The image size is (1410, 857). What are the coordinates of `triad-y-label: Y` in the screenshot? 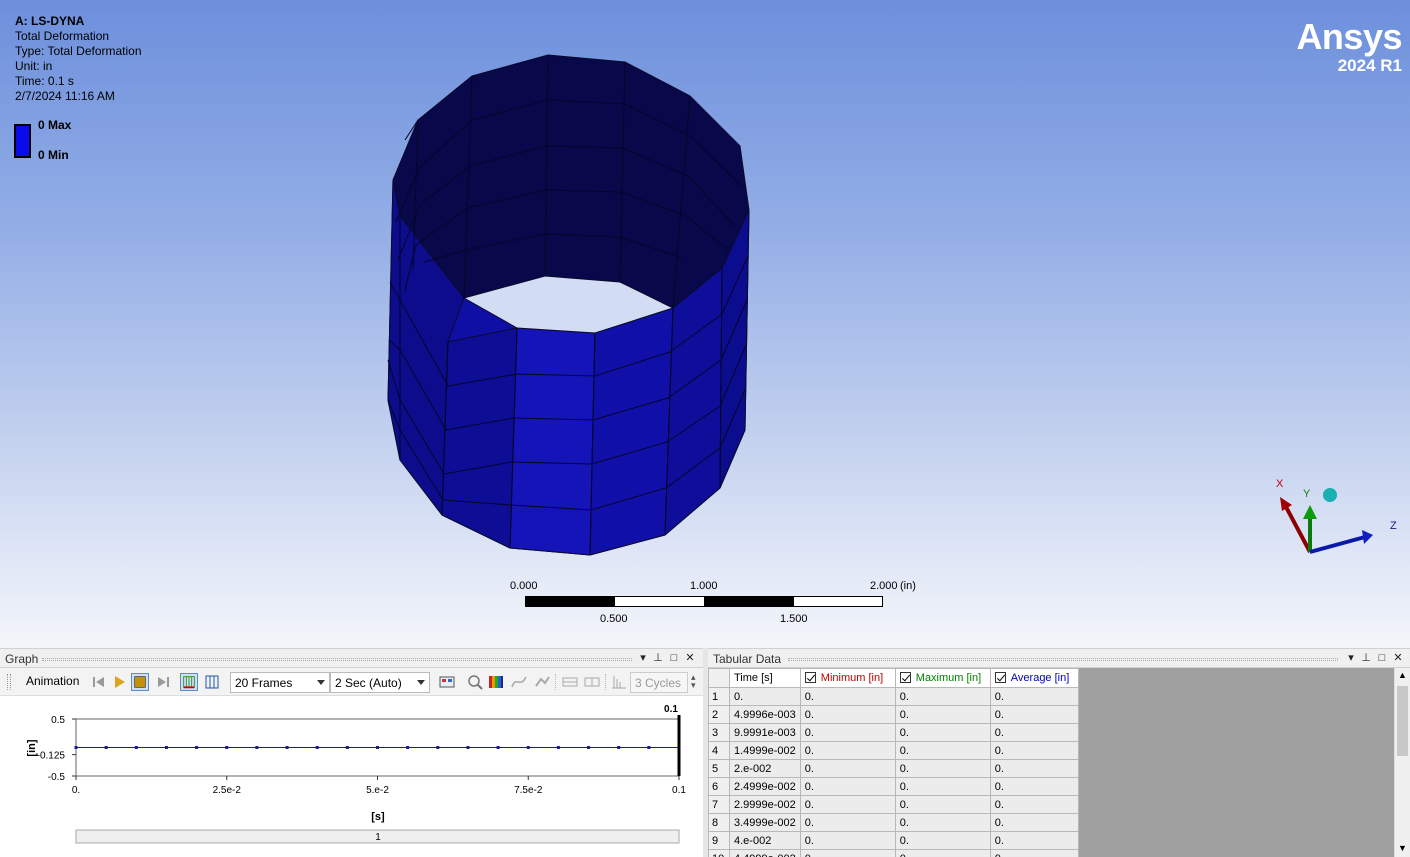 It's located at (1307, 494).